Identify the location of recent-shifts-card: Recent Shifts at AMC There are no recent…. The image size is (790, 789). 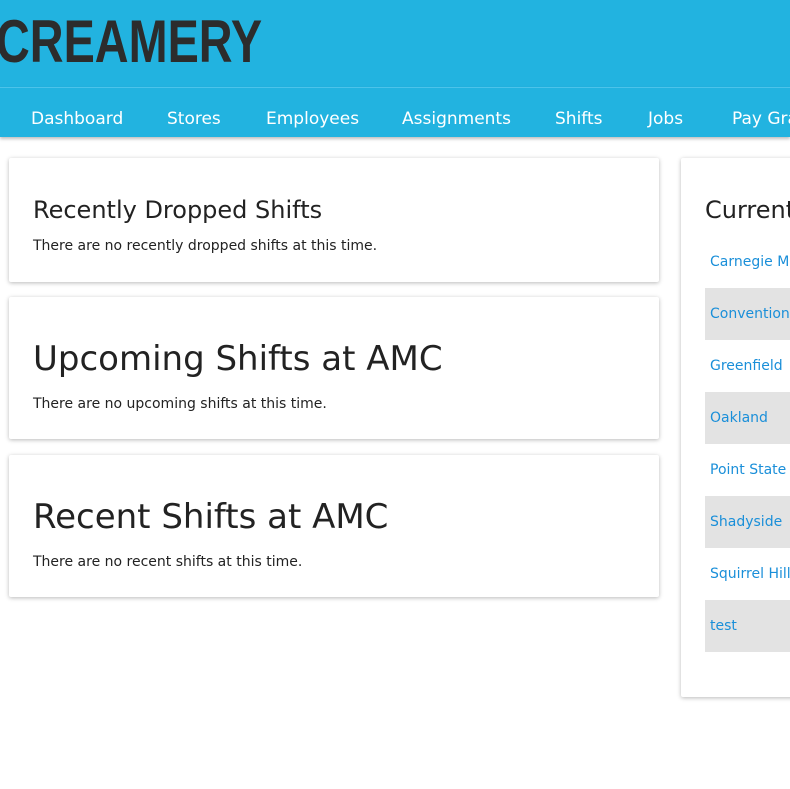
(334, 526).